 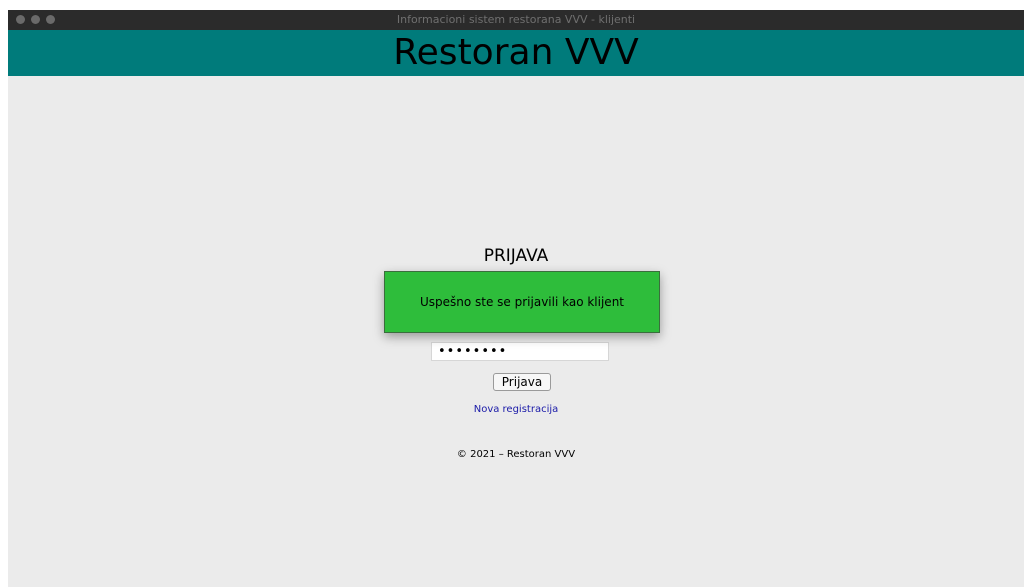 I want to click on success-notification: Uspešno ste se prijavili kao klijent, so click(x=522, y=302).